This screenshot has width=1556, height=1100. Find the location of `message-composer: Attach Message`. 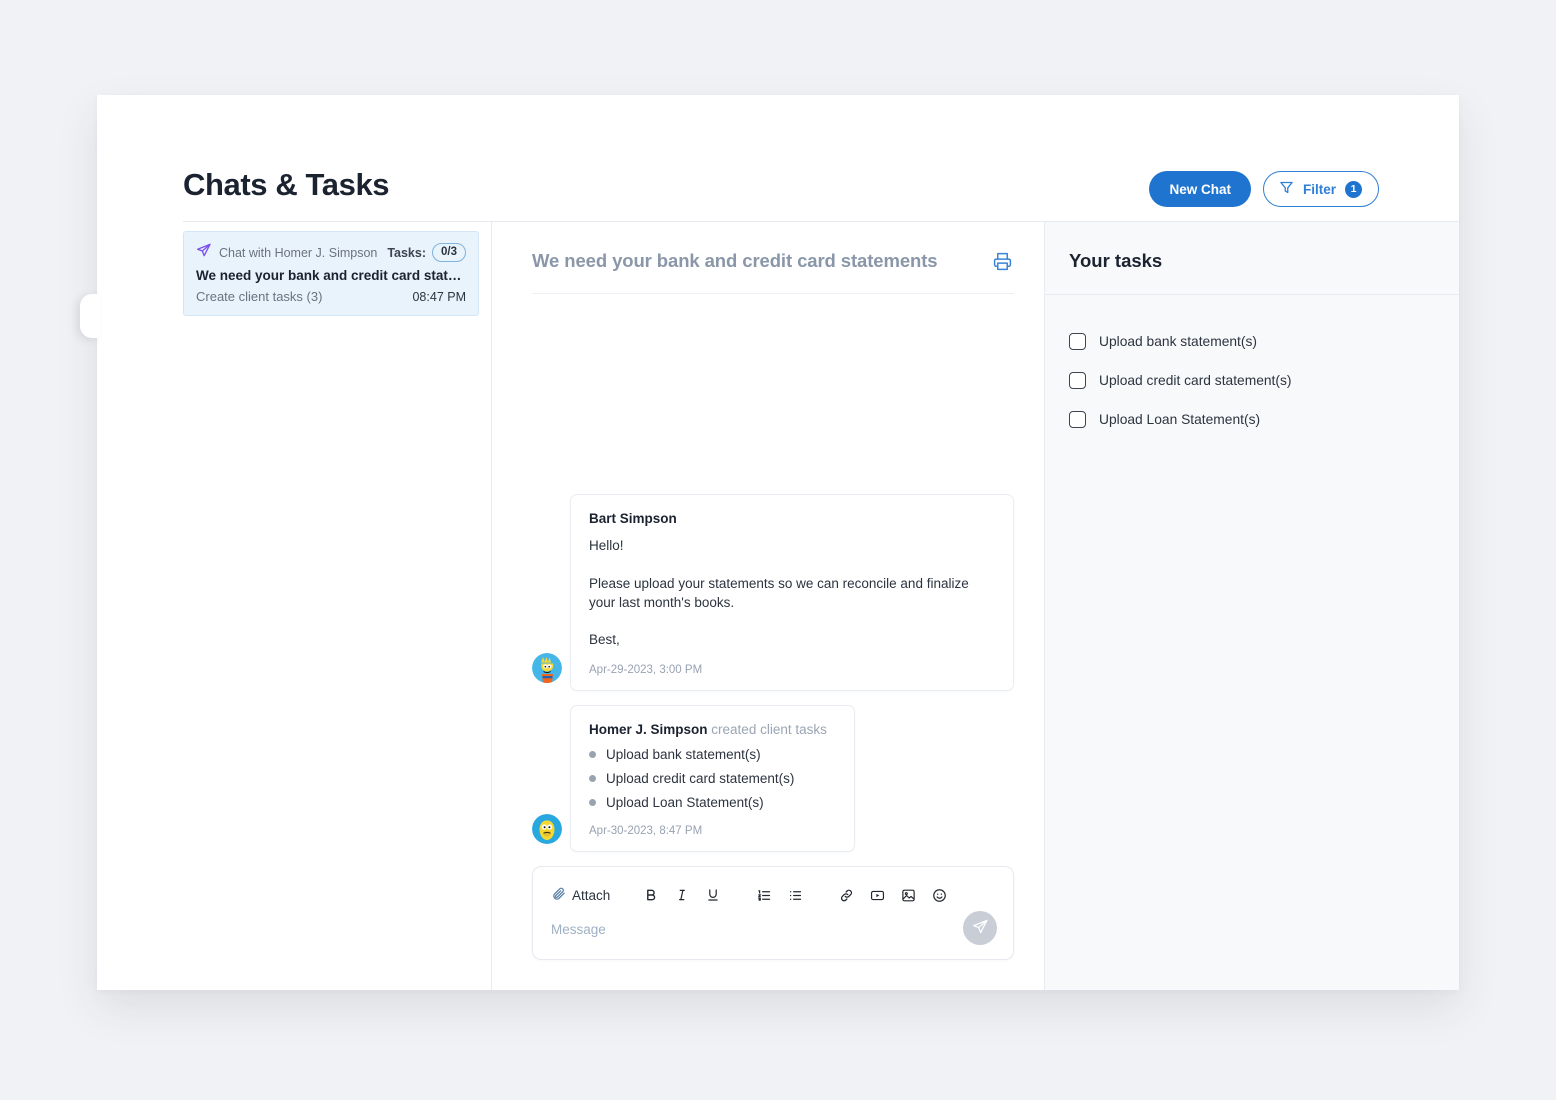

message-composer: Attach Message is located at coordinates (773, 913).